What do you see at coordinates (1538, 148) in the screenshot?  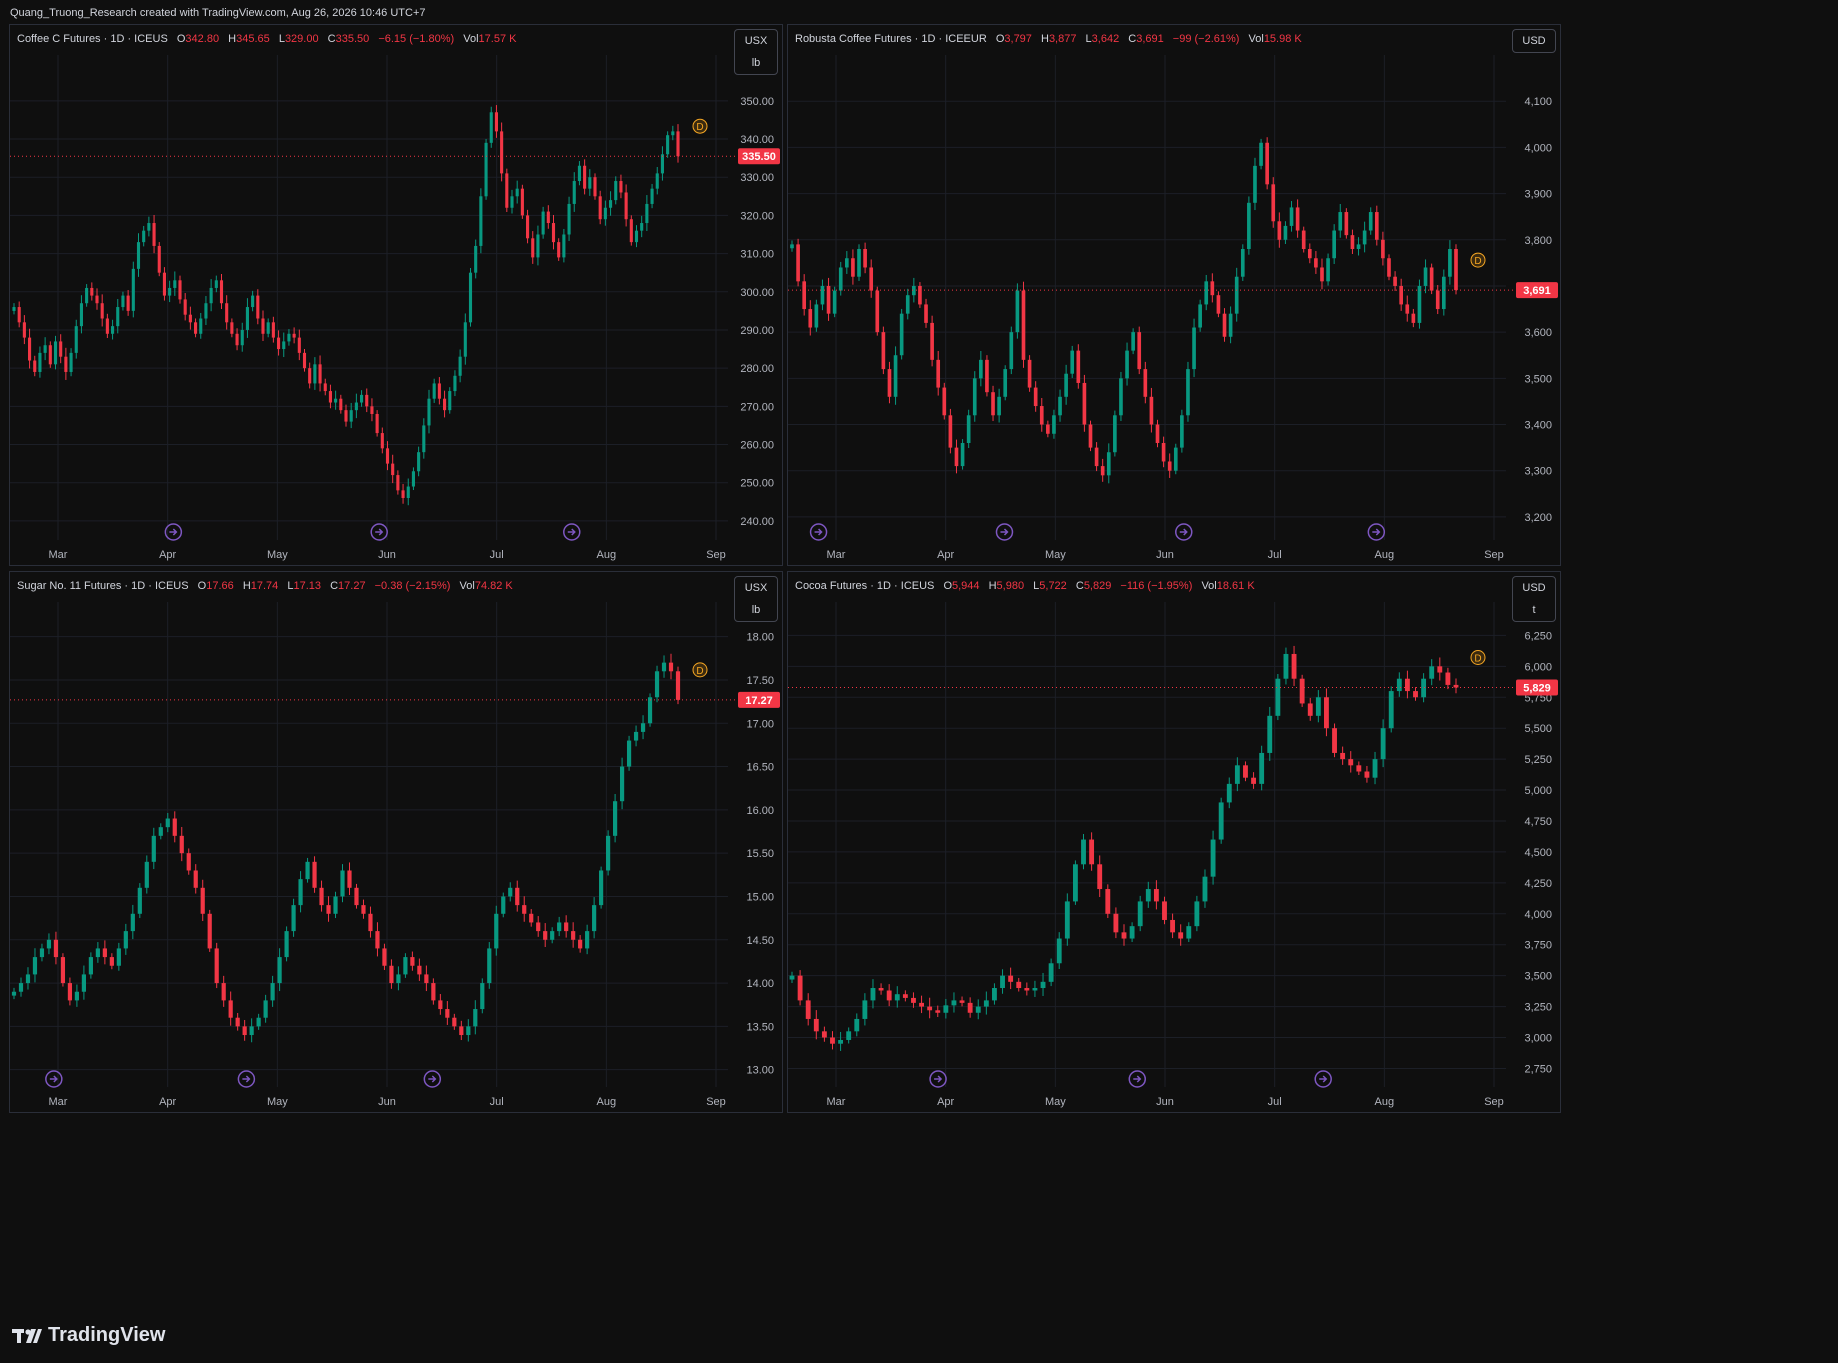 I see `y-tick-label: 4,000` at bounding box center [1538, 148].